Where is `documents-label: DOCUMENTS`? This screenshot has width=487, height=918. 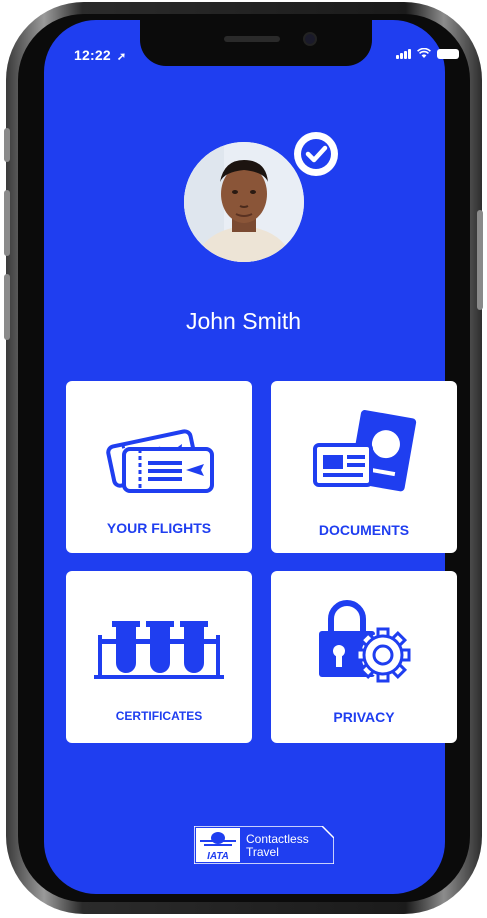
documents-label: DOCUMENTS is located at coordinates (364, 530).